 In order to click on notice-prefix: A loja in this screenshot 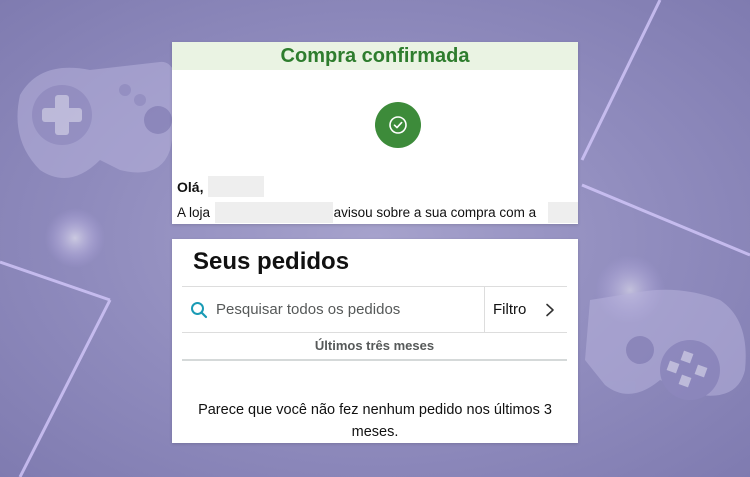, I will do `click(194, 212)`.